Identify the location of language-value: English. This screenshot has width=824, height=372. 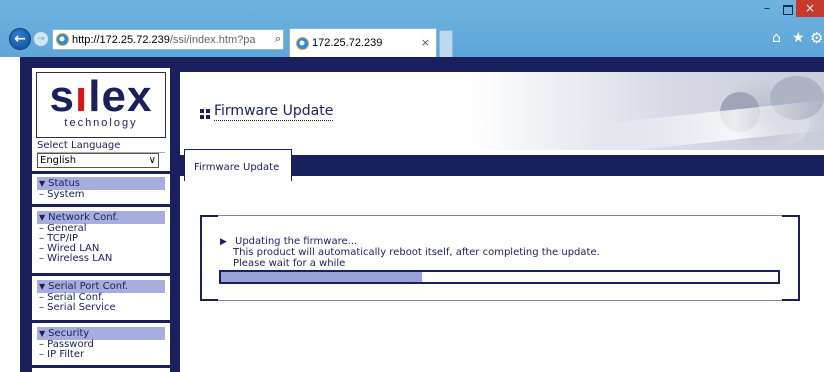
(58, 160).